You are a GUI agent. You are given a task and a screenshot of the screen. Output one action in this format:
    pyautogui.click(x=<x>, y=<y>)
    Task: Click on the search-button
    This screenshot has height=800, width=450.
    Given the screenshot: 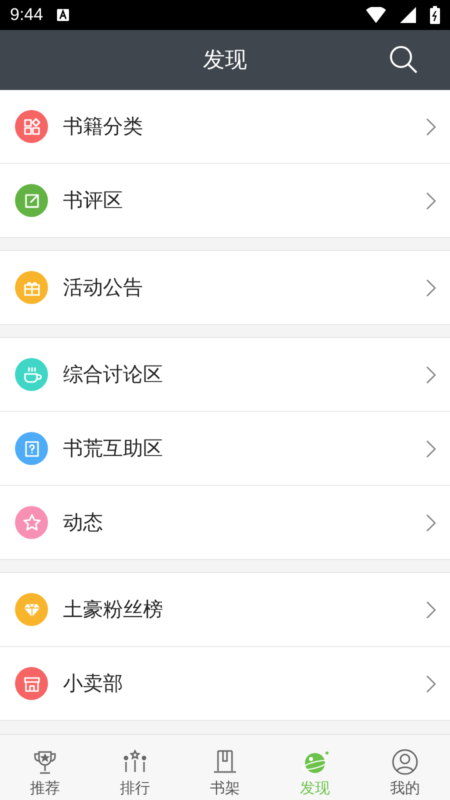 What is the action you would take?
    pyautogui.click(x=404, y=60)
    